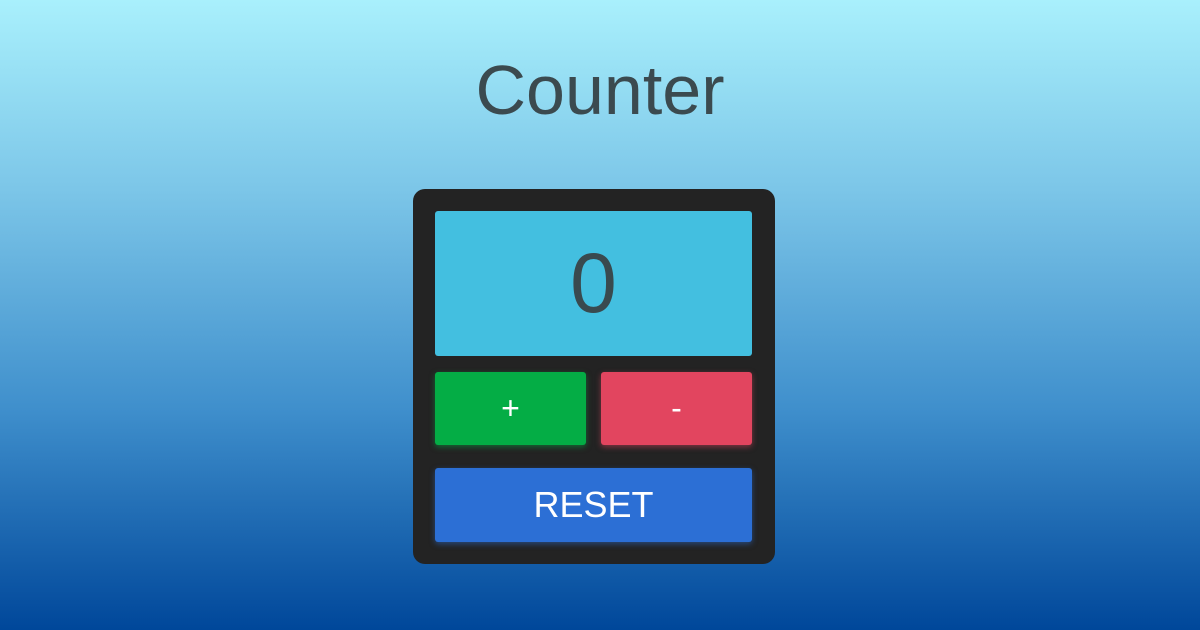 This screenshot has height=630, width=1200. What do you see at coordinates (600, 90) in the screenshot?
I see `page-title: Counter` at bounding box center [600, 90].